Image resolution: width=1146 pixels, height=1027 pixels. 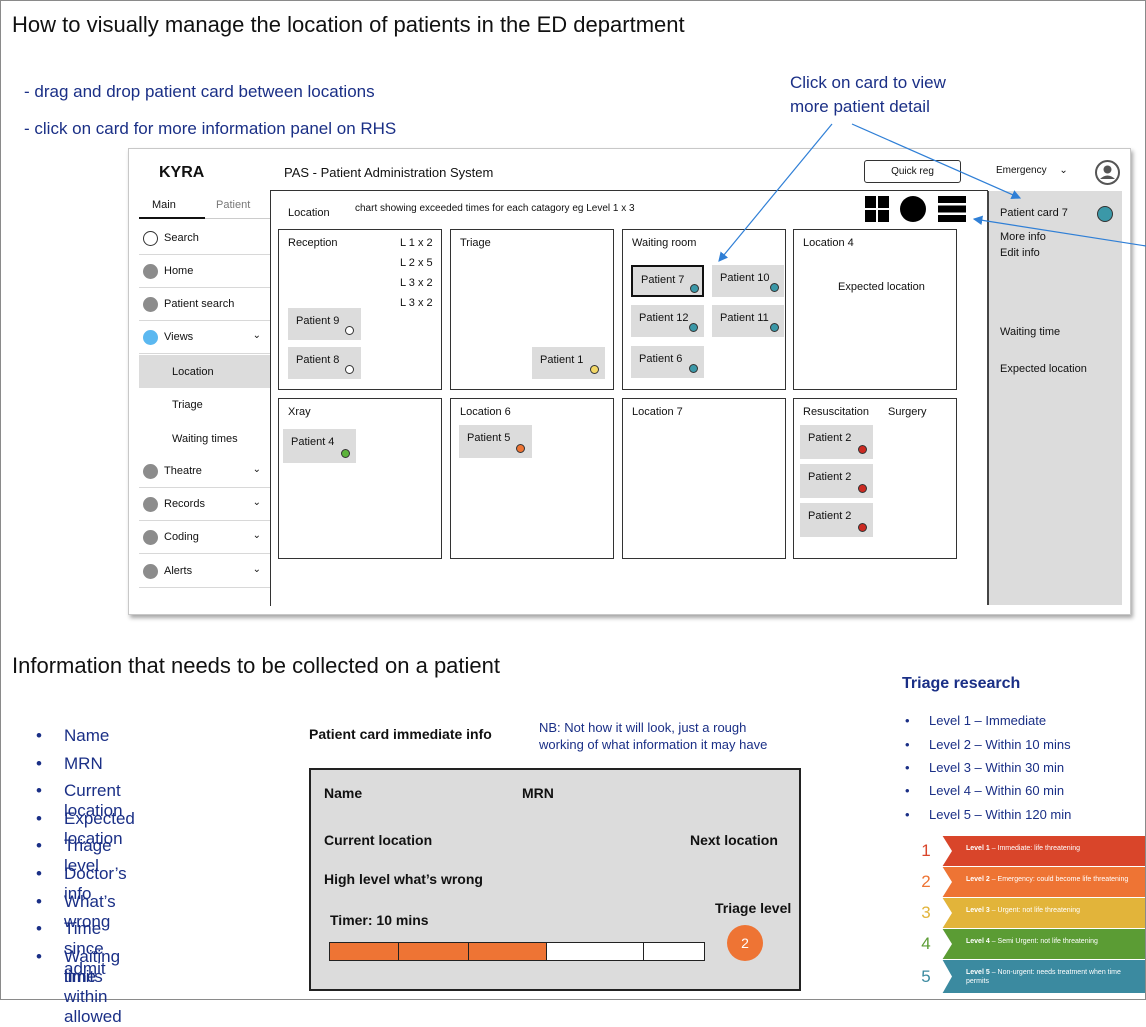 What do you see at coordinates (926, 944) in the screenshot?
I see `band-number: 4` at bounding box center [926, 944].